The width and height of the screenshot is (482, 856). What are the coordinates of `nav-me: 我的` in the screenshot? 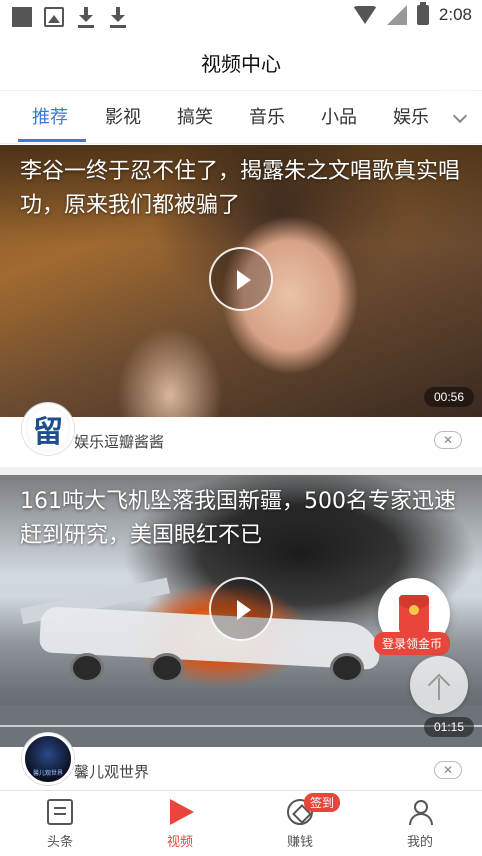 It's located at (420, 823).